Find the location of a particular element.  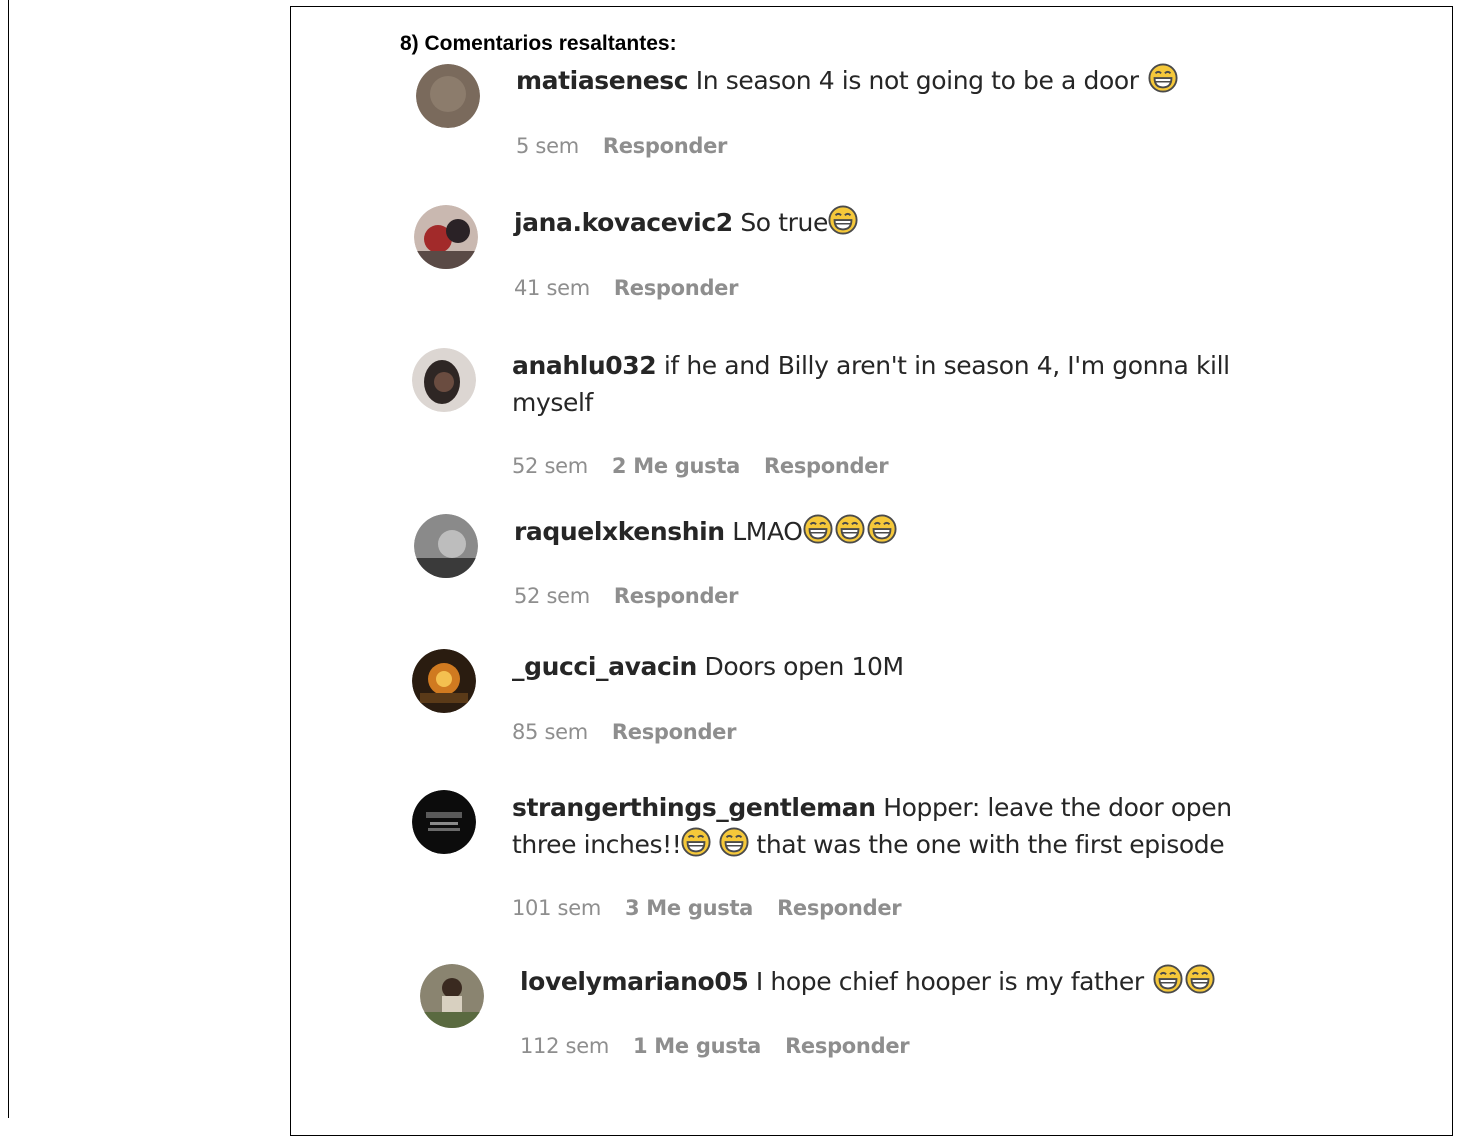

sweat-smile-emoji-icon is located at coordinates (1168, 979).